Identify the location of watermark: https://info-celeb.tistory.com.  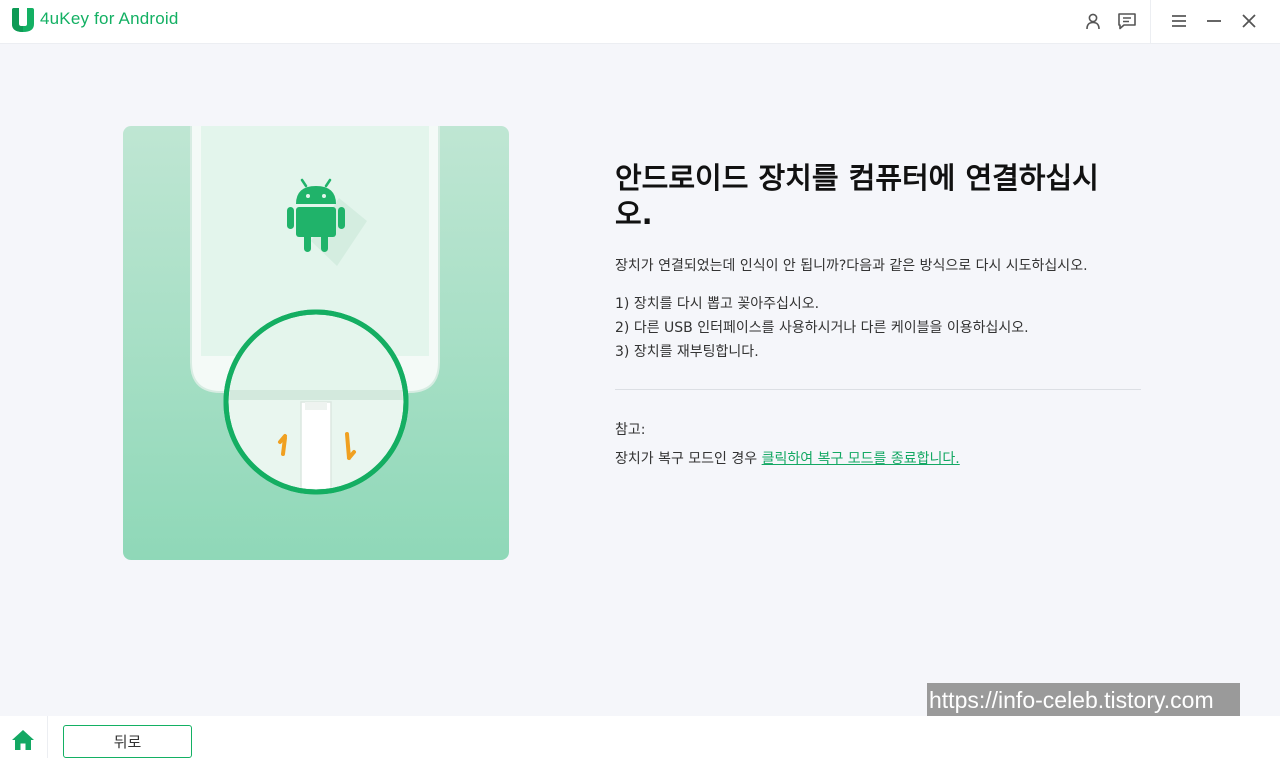
(1083, 700).